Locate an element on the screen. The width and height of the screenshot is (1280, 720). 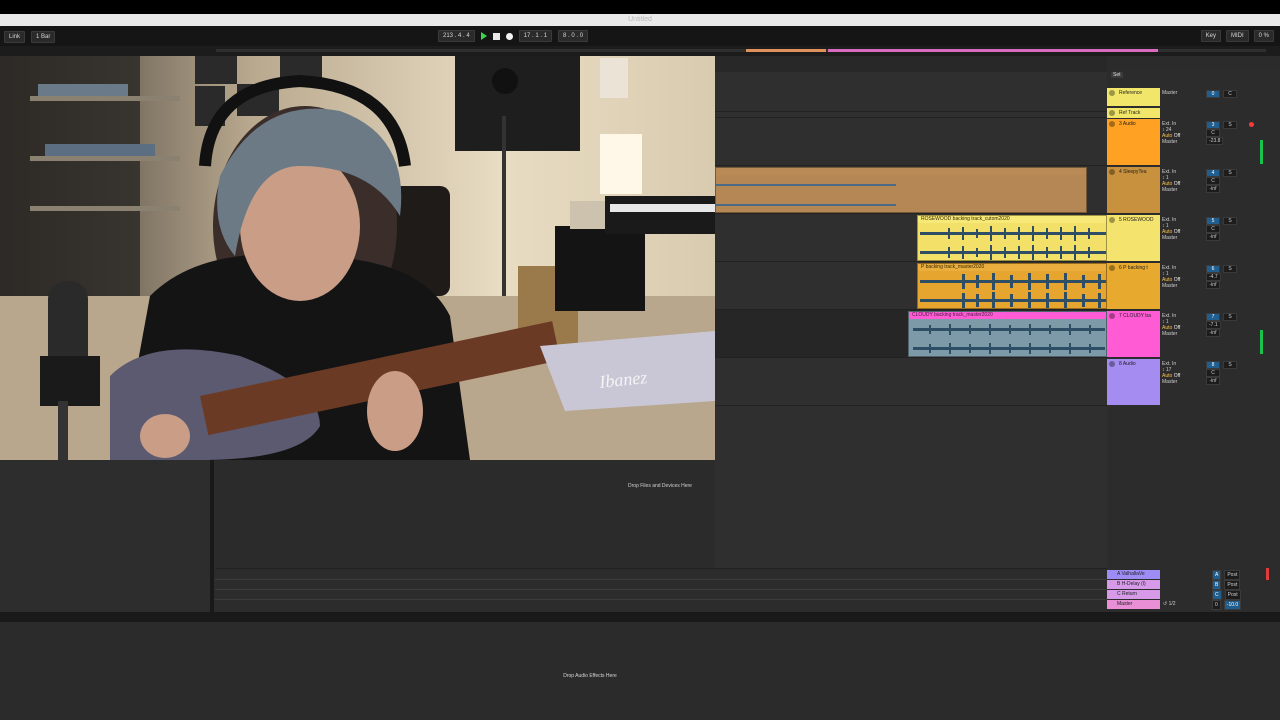
midi-map-button: MIDI is located at coordinates (1237, 36).